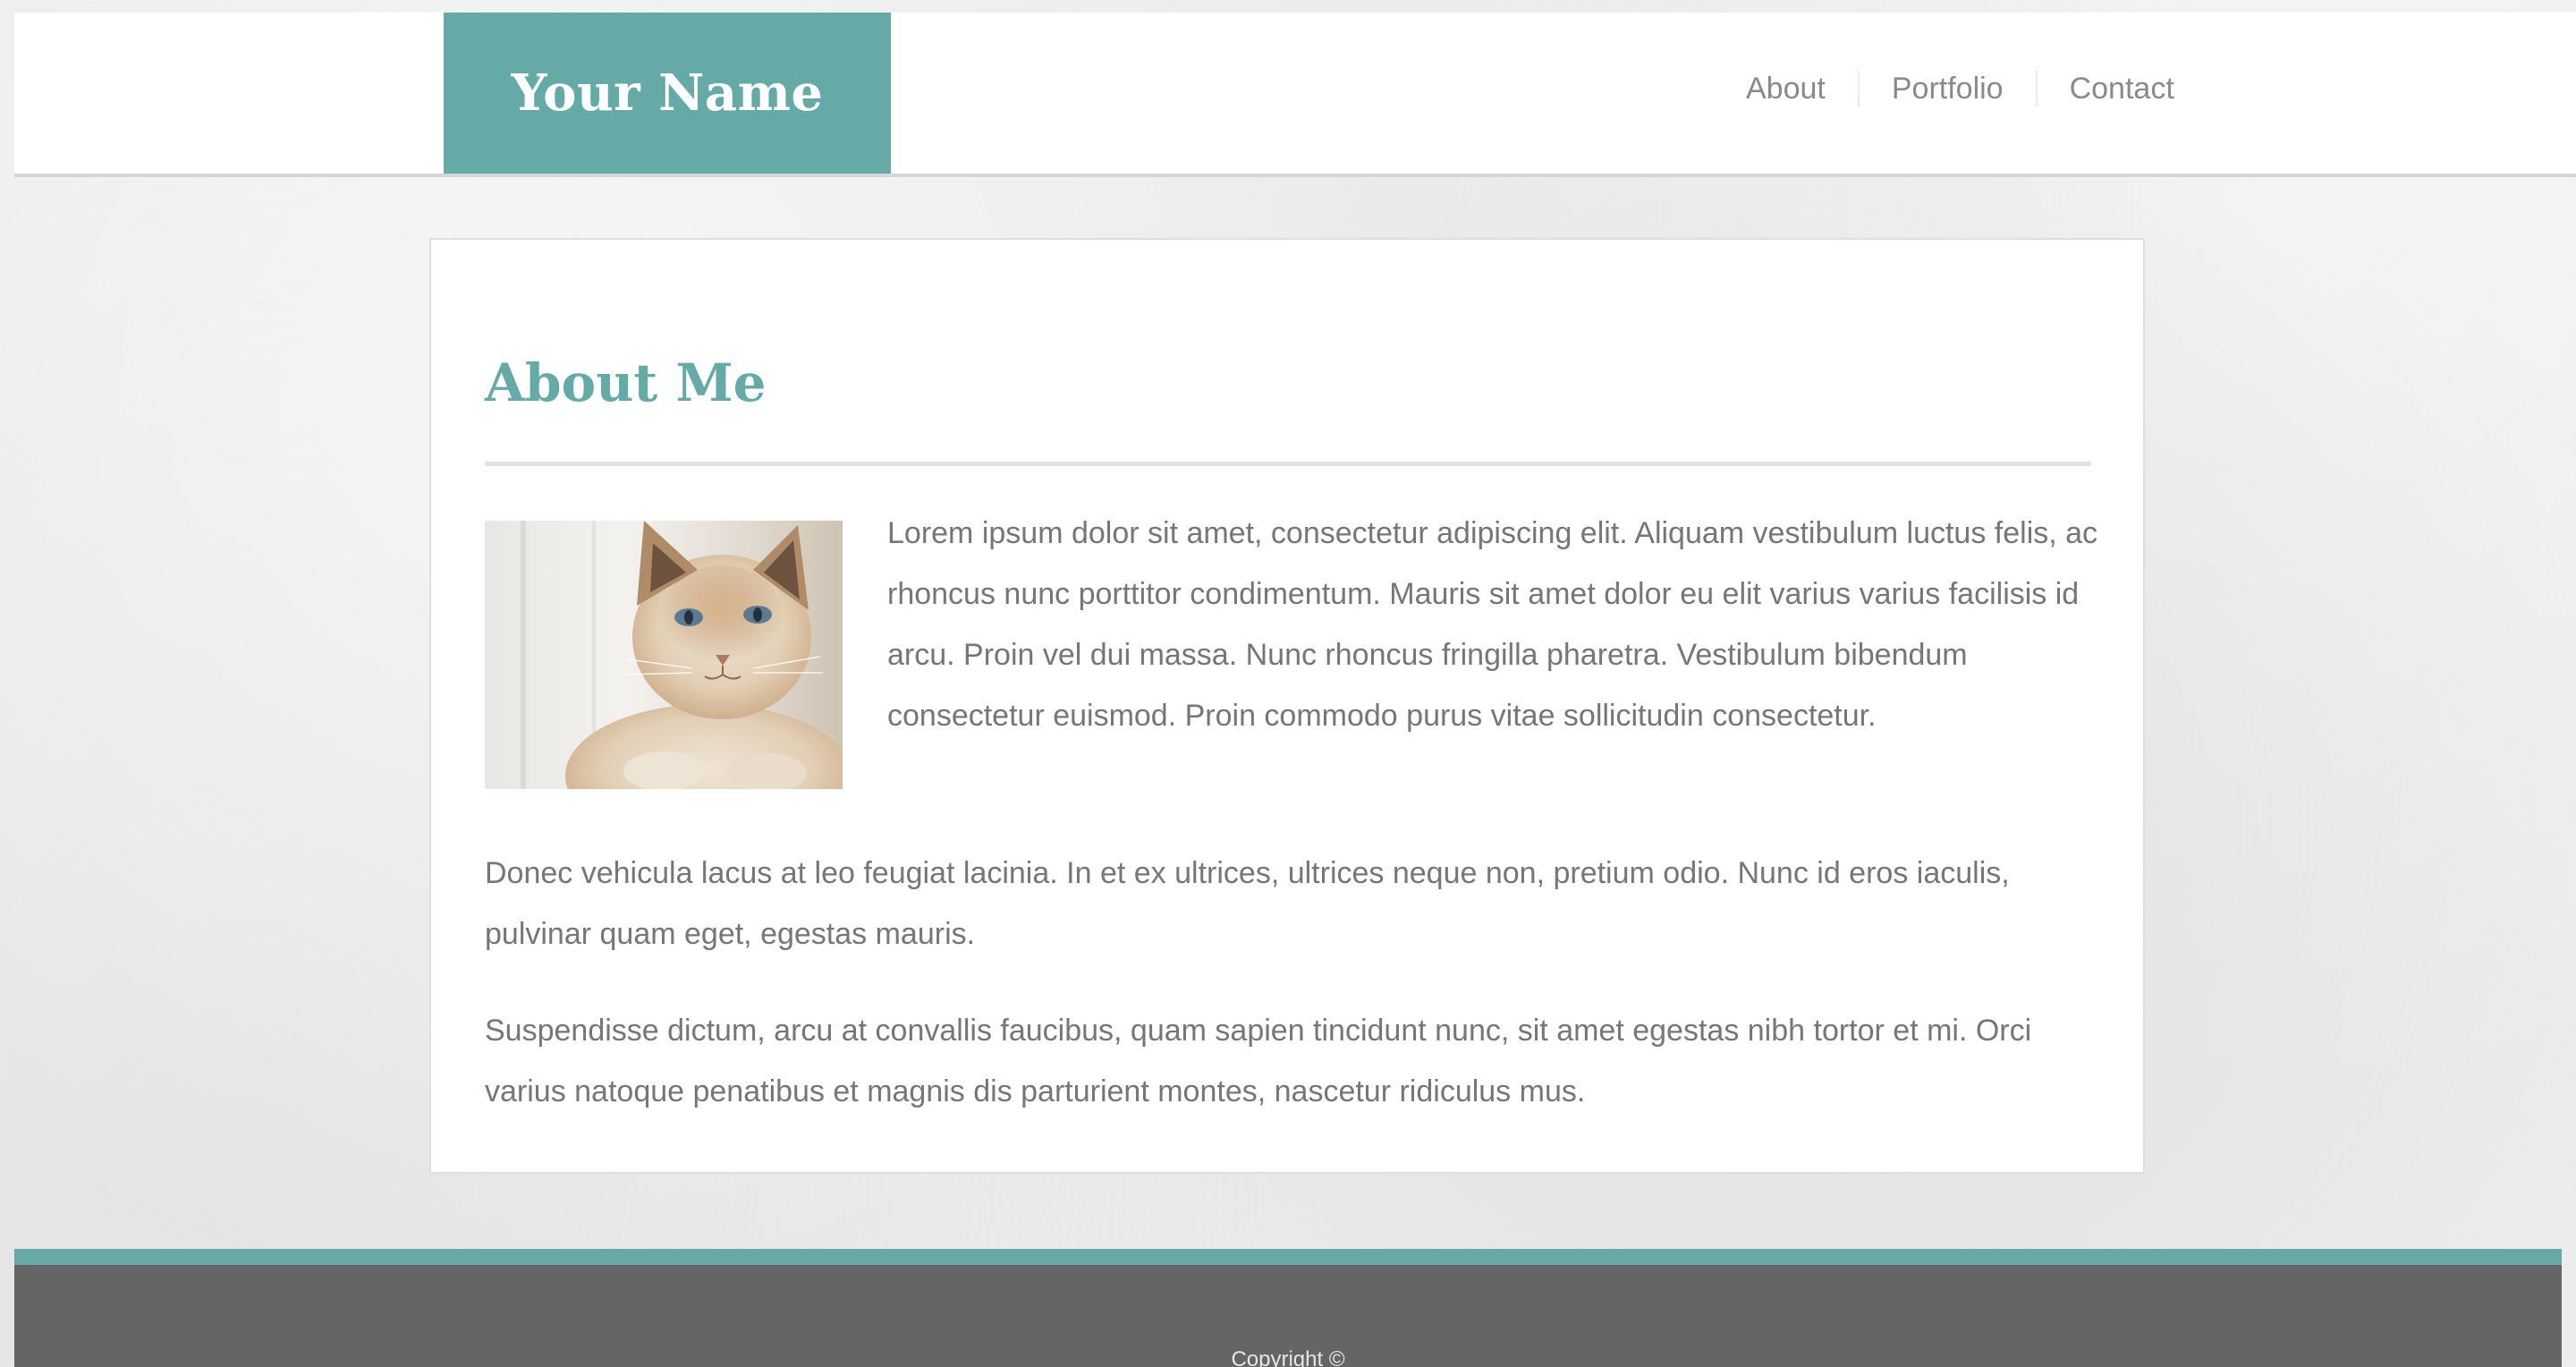  I want to click on cat-illustration, so click(664, 655).